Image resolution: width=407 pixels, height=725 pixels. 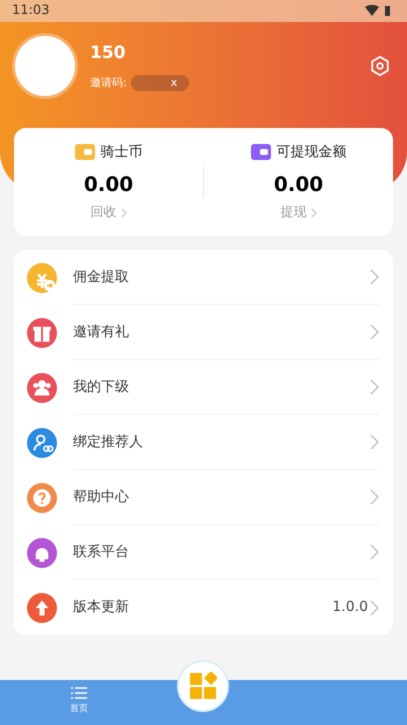 I want to click on settings-icon, so click(x=380, y=66).